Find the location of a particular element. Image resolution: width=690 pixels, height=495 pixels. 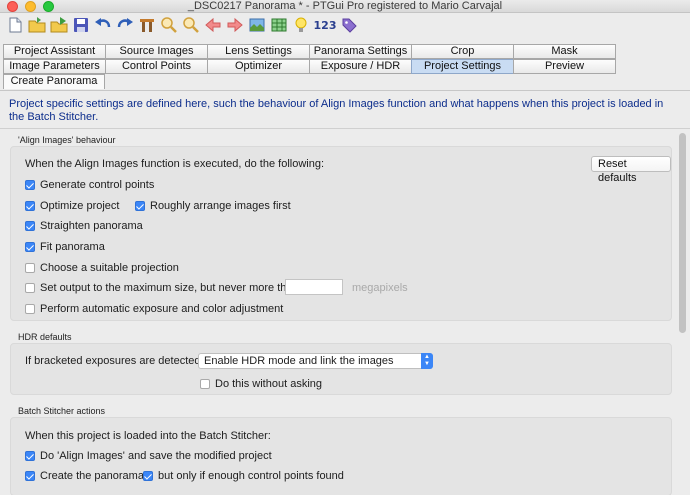

rough-arrange-checkbox: Roughly arrange images first is located at coordinates (213, 206).